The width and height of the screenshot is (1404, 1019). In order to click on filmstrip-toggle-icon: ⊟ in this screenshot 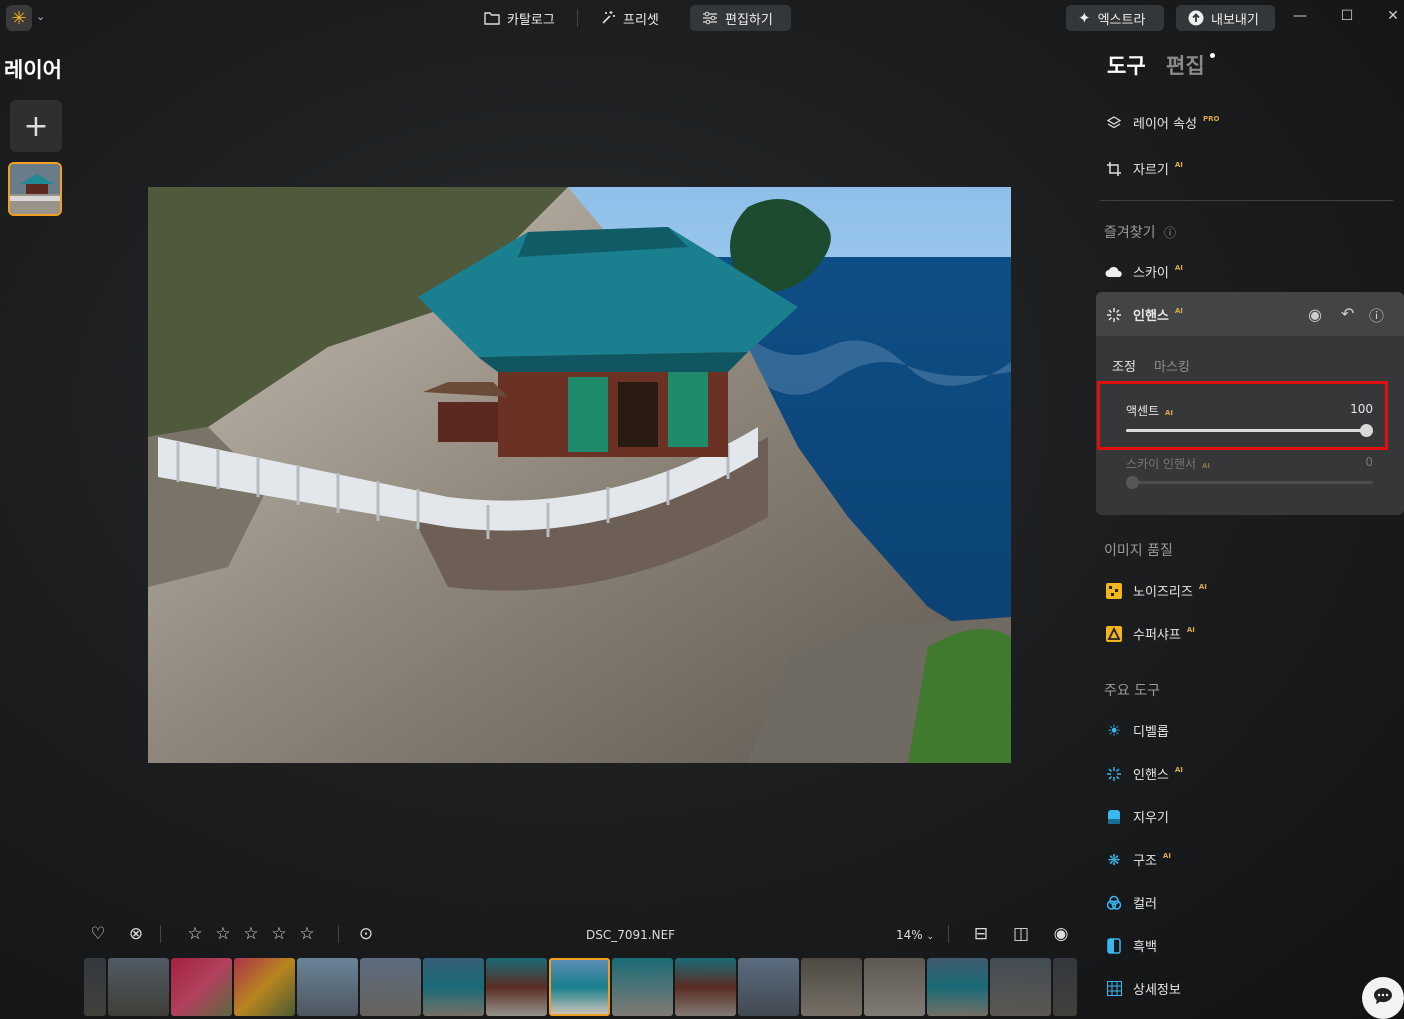, I will do `click(981, 934)`.